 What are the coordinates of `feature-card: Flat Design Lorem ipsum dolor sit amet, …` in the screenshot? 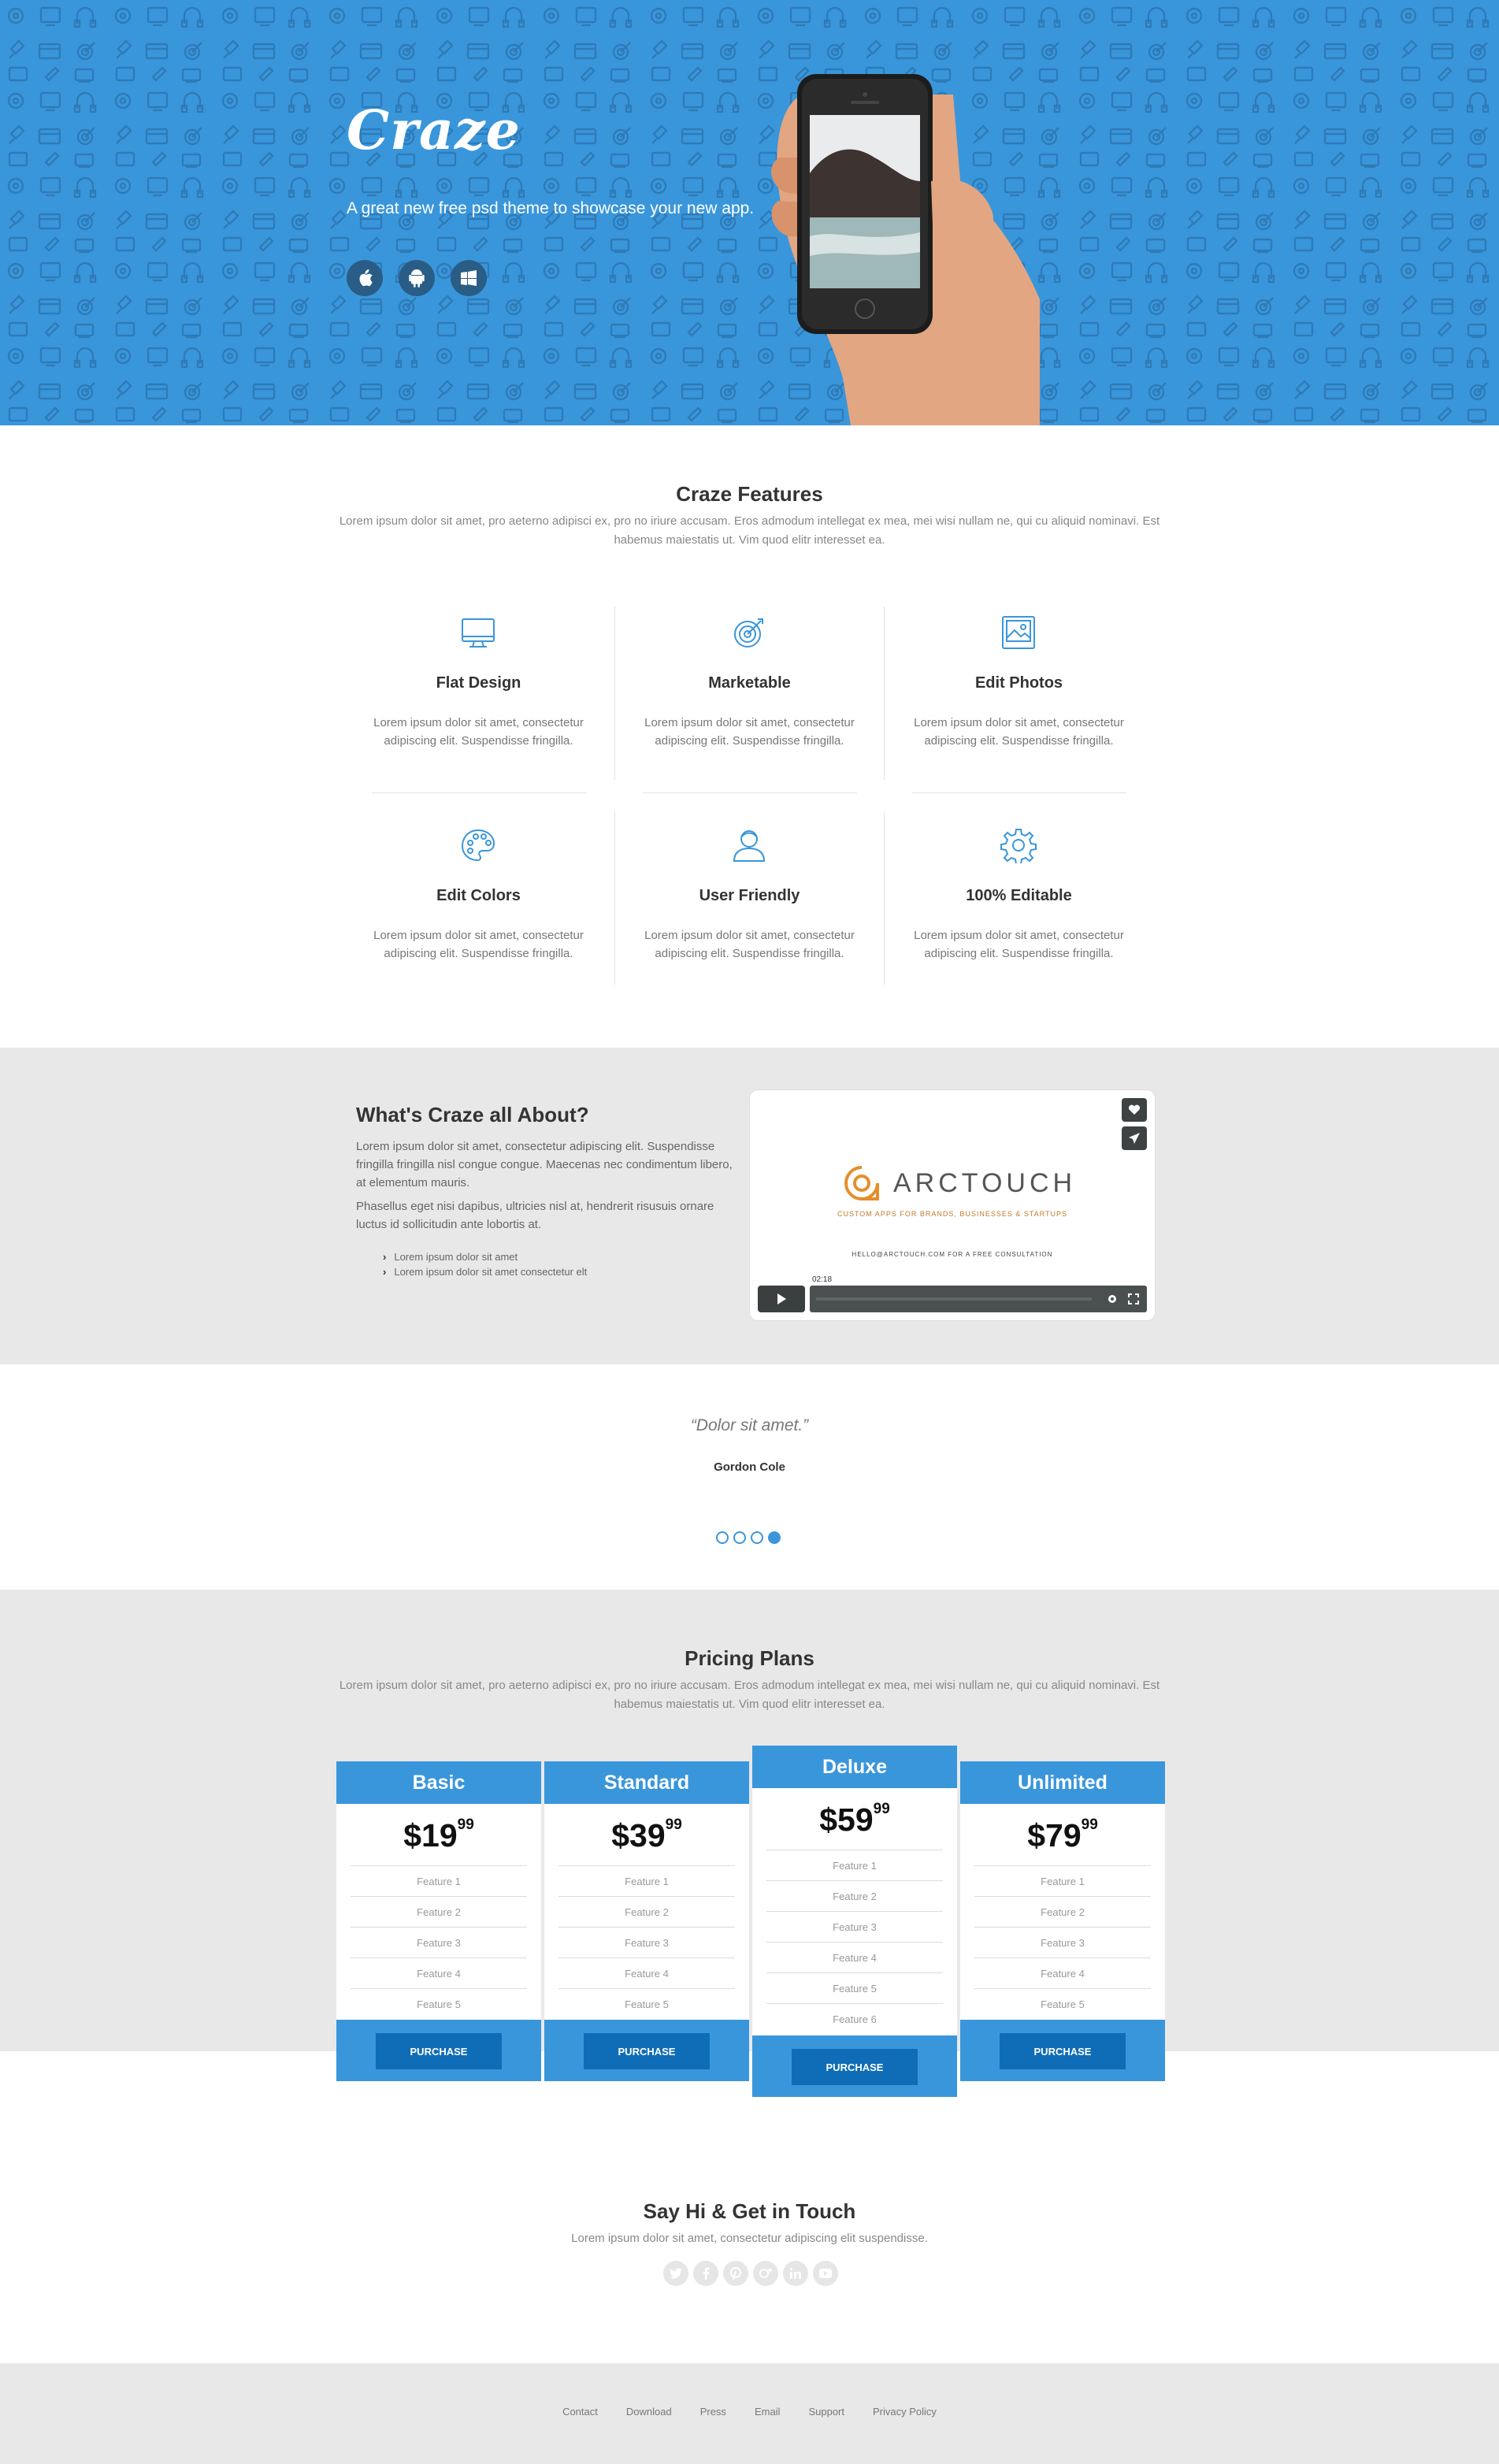 It's located at (478, 685).